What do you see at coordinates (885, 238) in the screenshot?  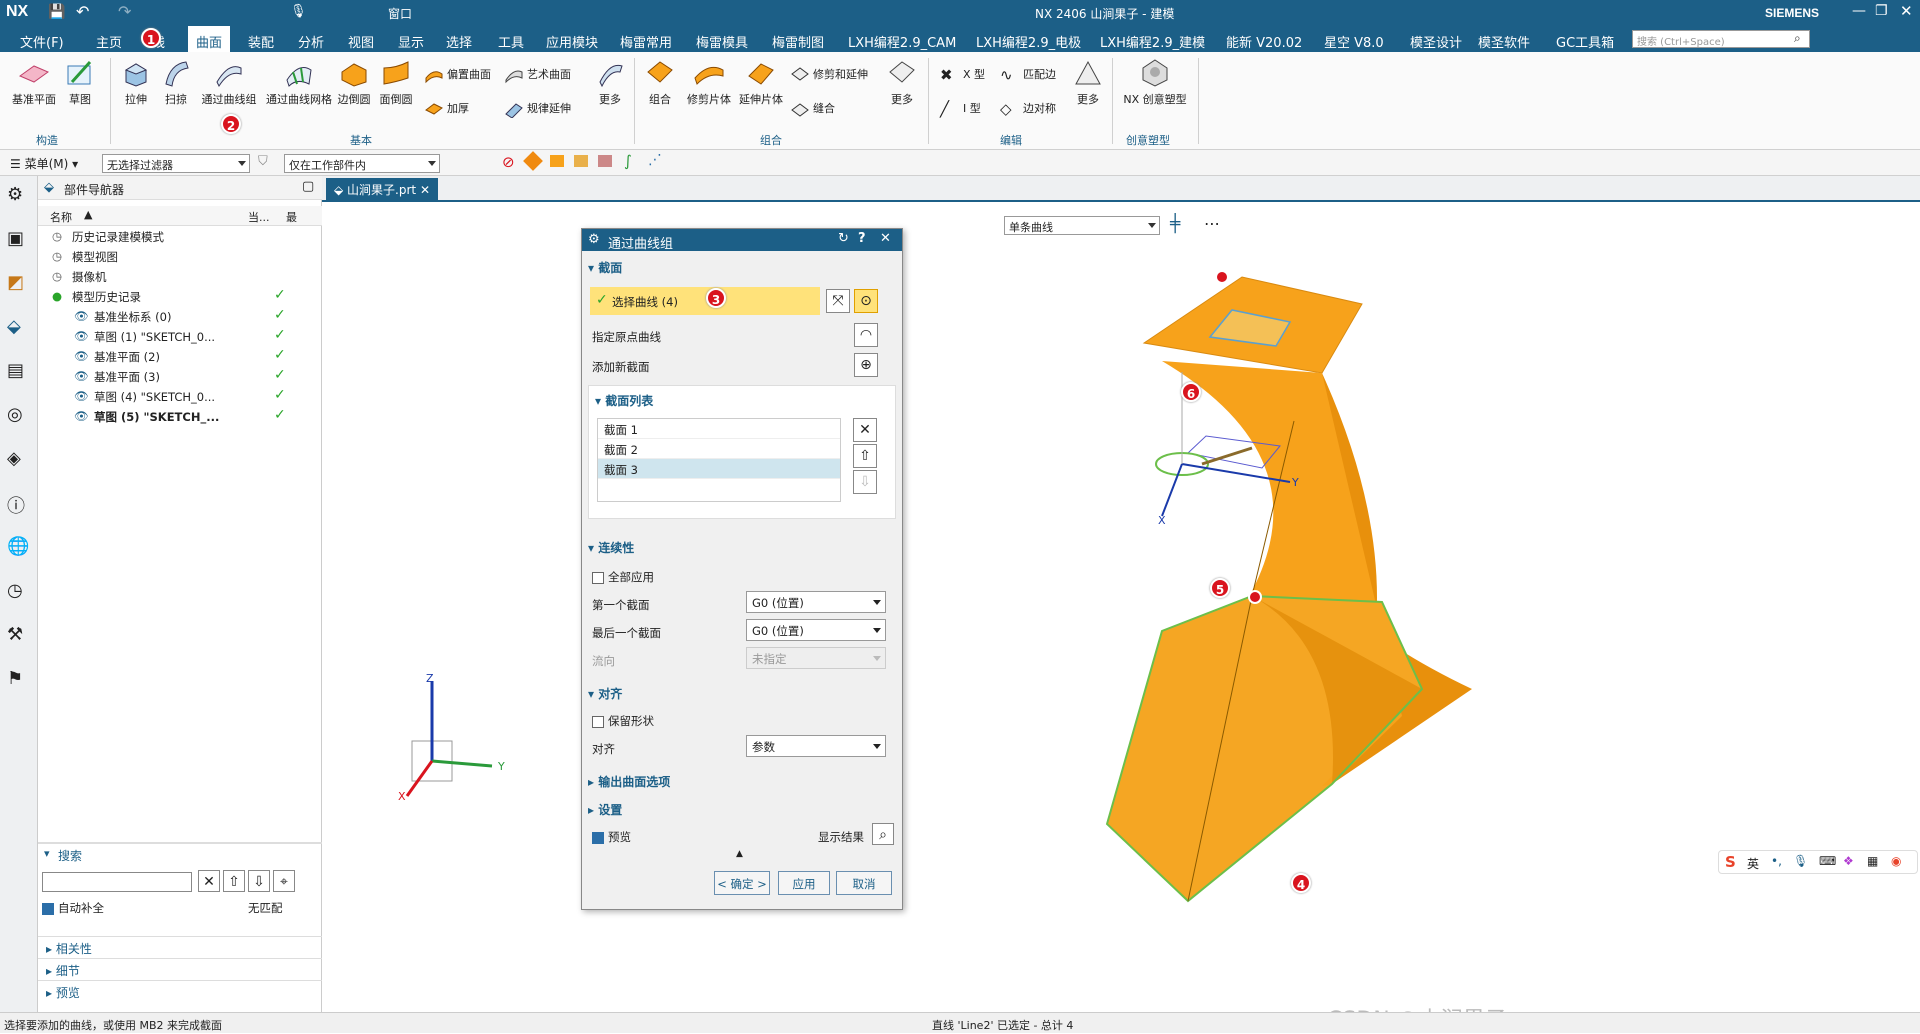 I see `dialog-close-icon: ✕` at bounding box center [885, 238].